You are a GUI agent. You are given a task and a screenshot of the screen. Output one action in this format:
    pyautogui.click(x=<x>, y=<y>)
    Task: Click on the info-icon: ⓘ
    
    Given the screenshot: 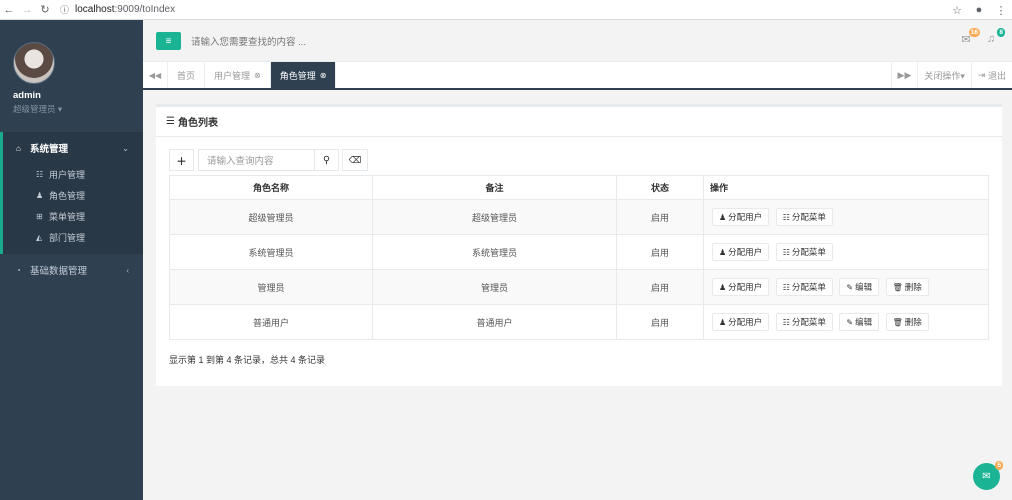 What is the action you would take?
    pyautogui.click(x=65, y=10)
    